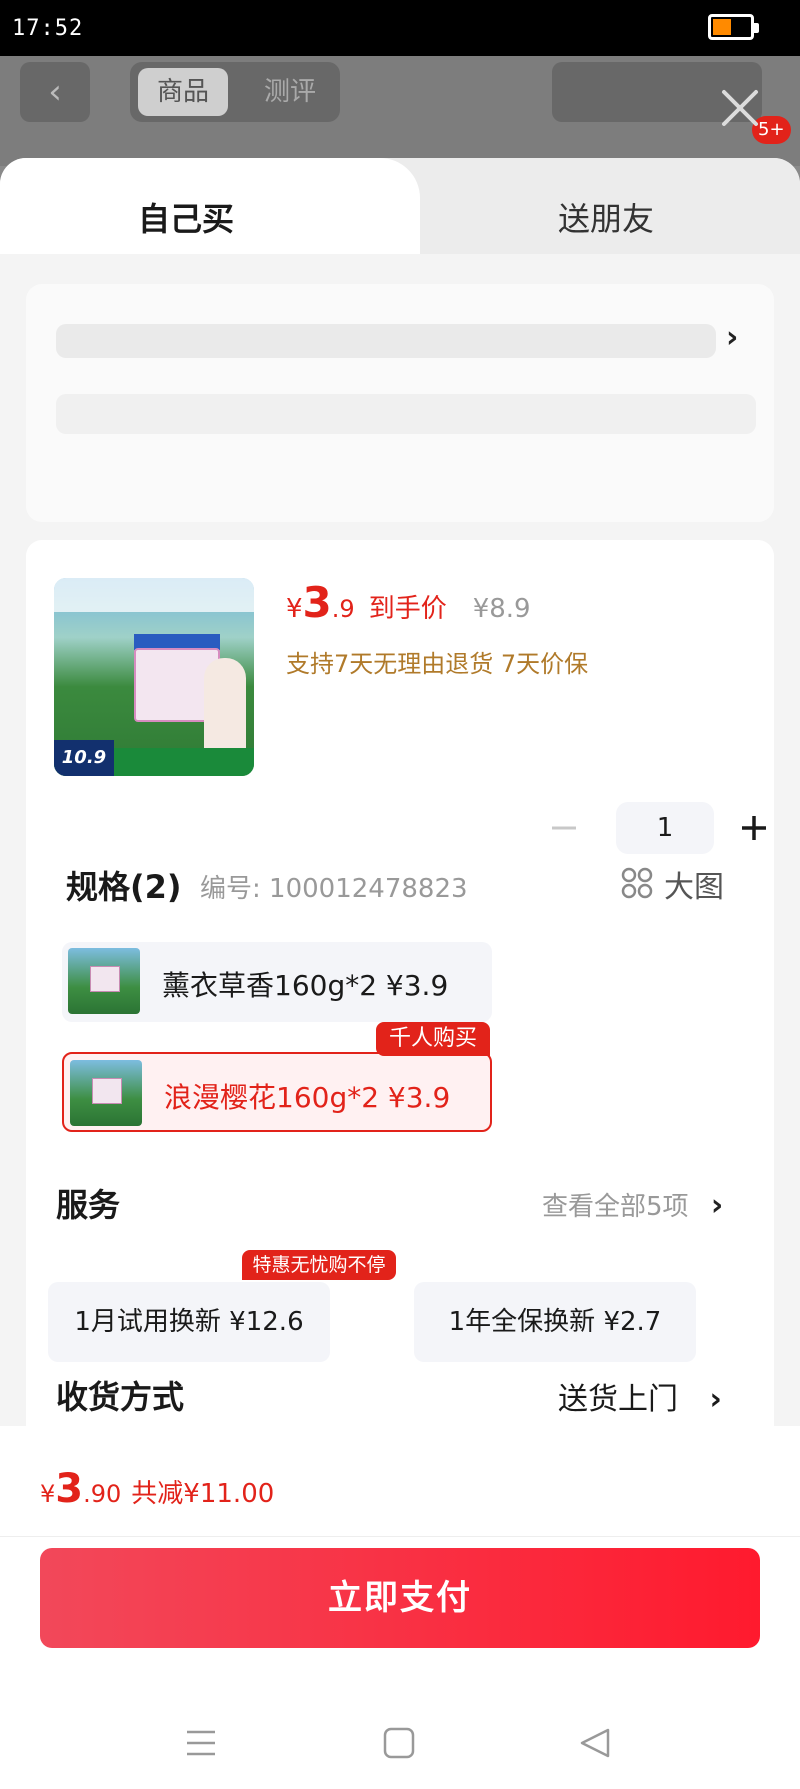 The image size is (800, 1789). I want to click on delivery-title: 收货方式, so click(120, 1397).